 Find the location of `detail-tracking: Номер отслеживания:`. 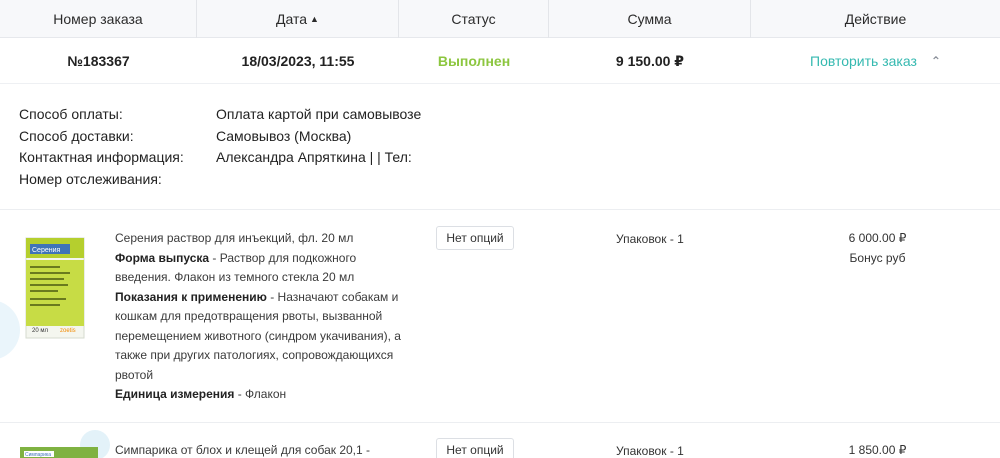

detail-tracking: Номер отслеживания: is located at coordinates (90, 178).